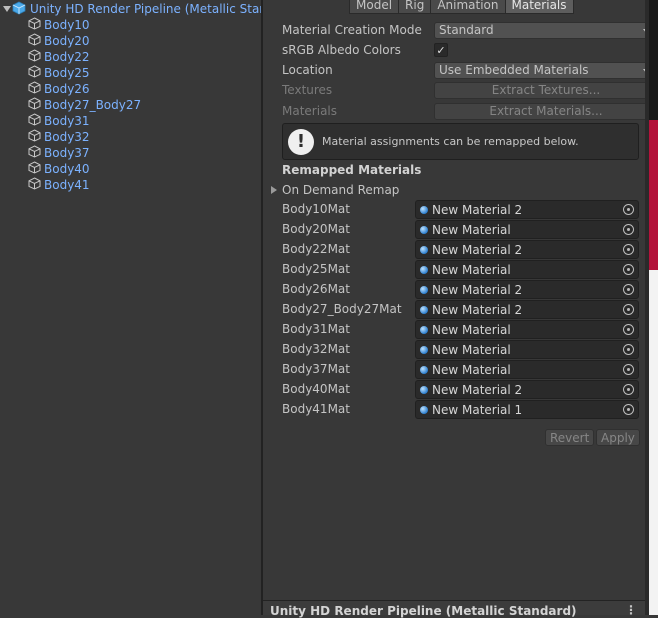 The width and height of the screenshot is (658, 618). Describe the element at coordinates (461, 50) in the screenshot. I see `srgb-albedo-row: sRGB Albedo Colors ✓` at that location.